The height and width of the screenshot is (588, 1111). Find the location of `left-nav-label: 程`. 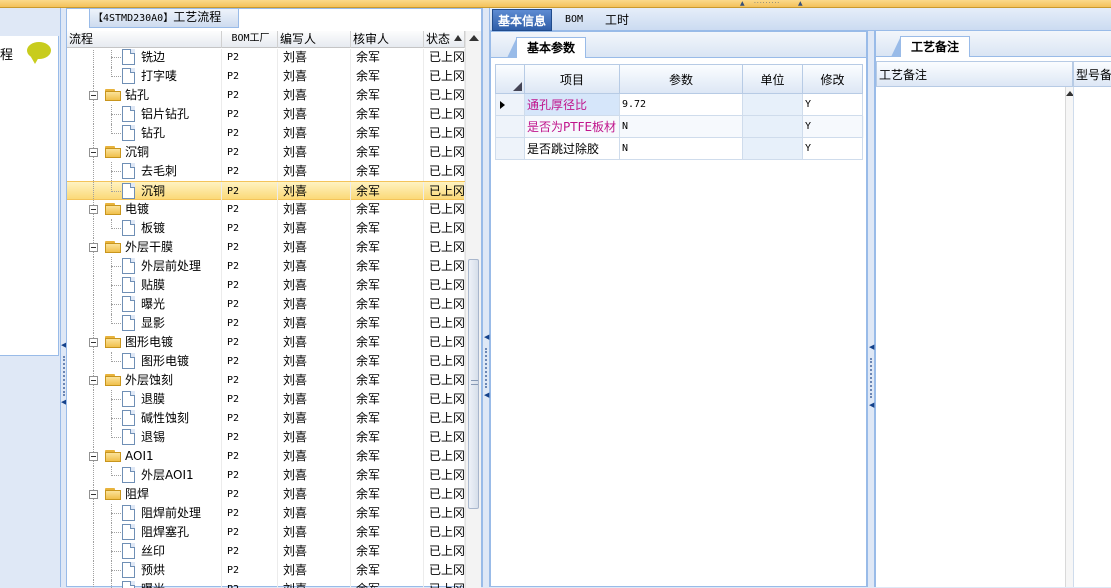

left-nav-label: 程 is located at coordinates (6, 53).